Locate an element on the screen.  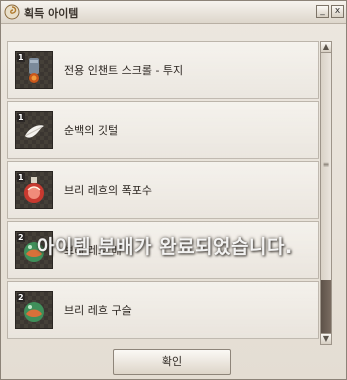
title-bar: 획득 아이템 _ x is located at coordinates (173, 12).